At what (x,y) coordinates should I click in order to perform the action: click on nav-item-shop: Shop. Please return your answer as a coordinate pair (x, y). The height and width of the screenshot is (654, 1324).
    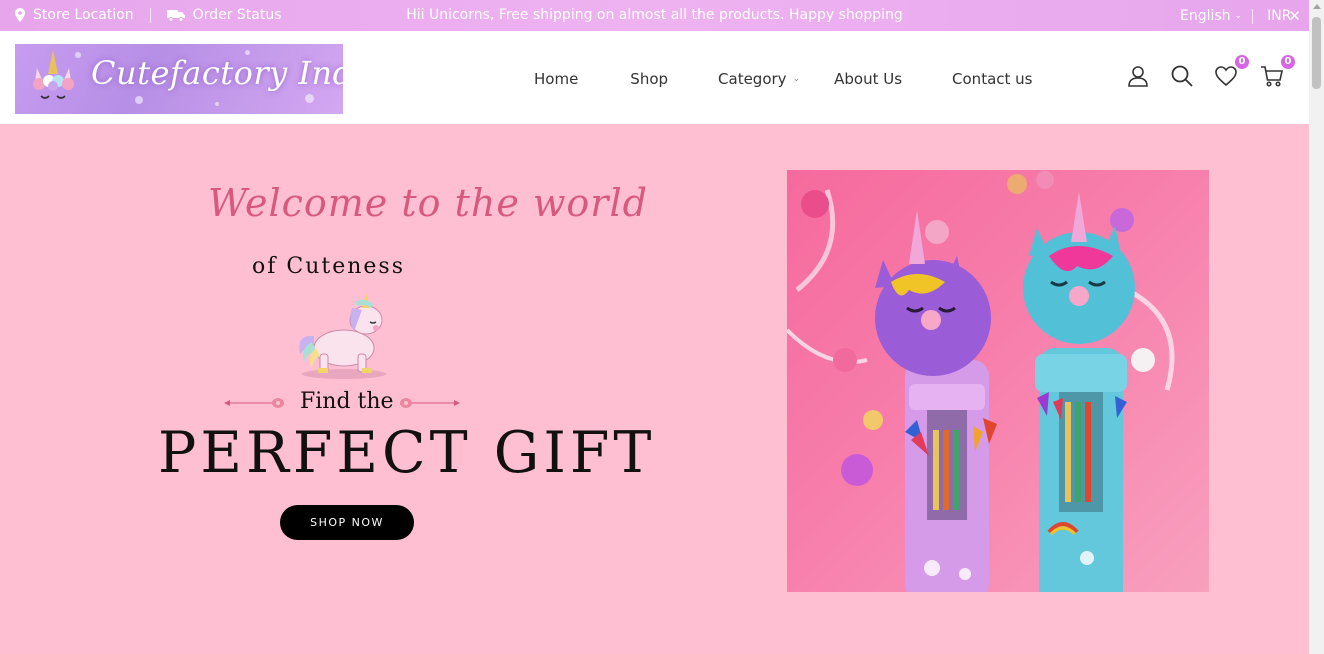
    Looking at the image, I should click on (649, 79).